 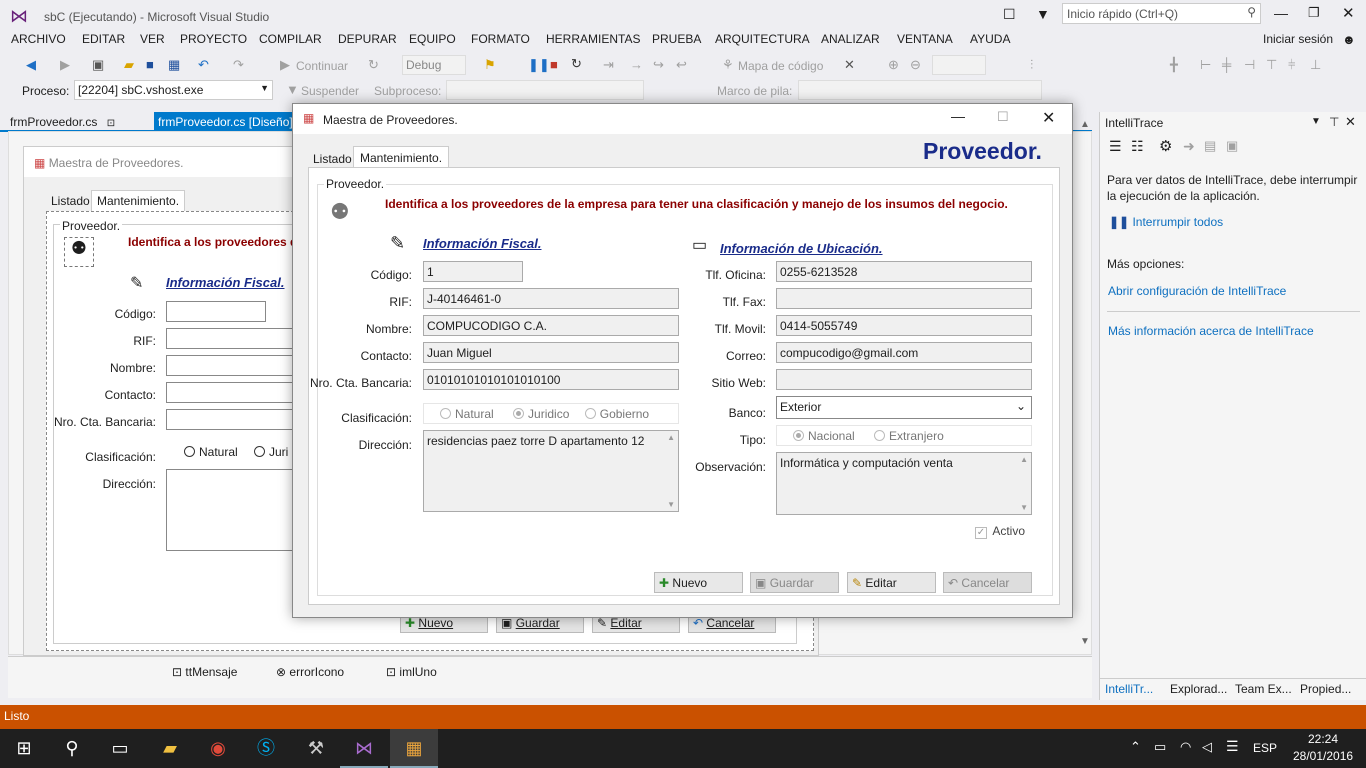 What do you see at coordinates (213, 39) in the screenshot?
I see `menu-proyecto: PROYECTO` at bounding box center [213, 39].